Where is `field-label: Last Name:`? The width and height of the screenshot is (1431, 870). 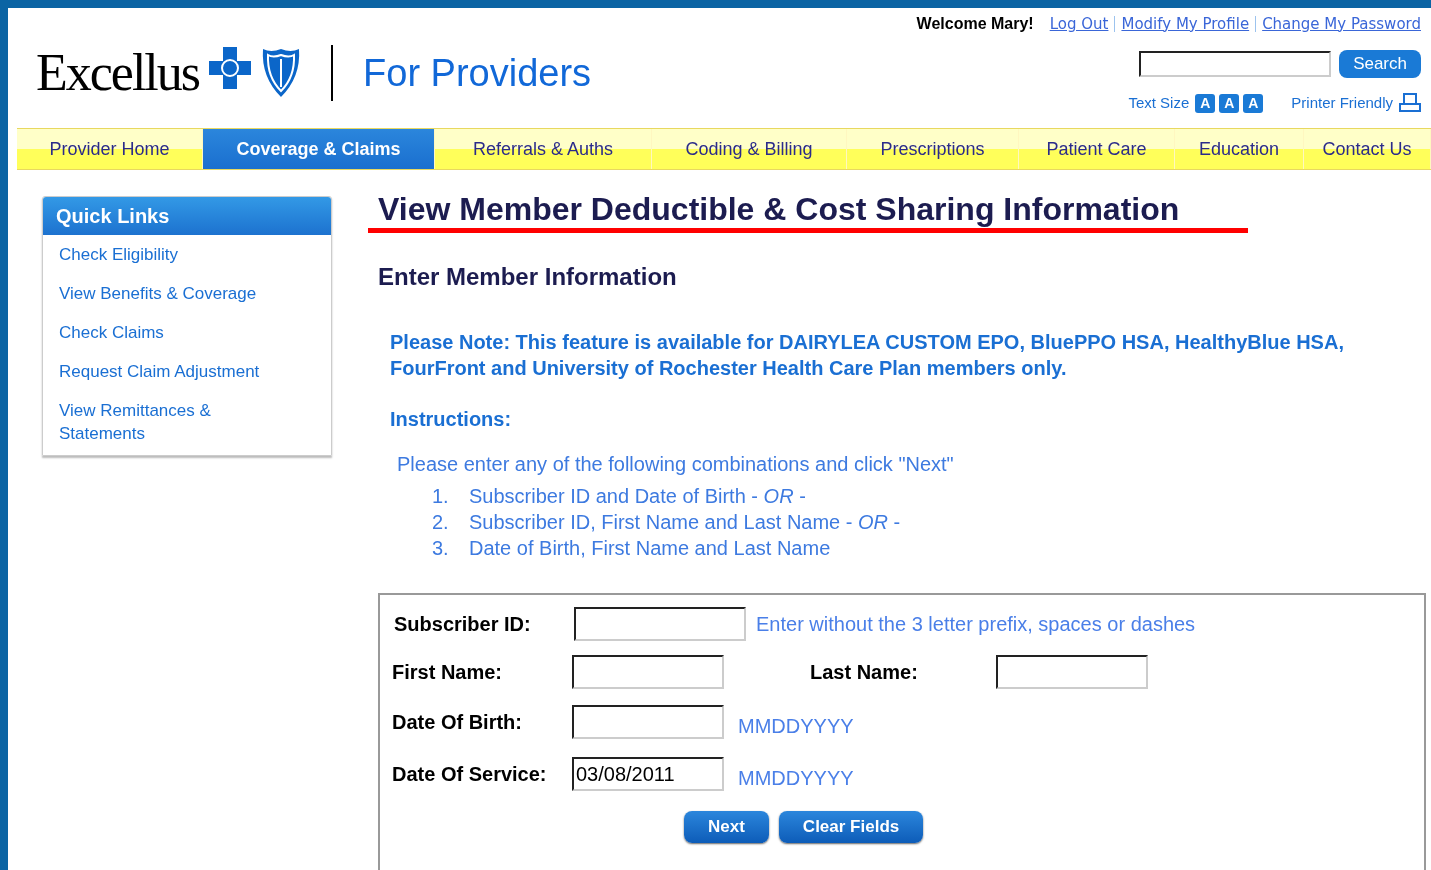
field-label: Last Name: is located at coordinates (864, 672).